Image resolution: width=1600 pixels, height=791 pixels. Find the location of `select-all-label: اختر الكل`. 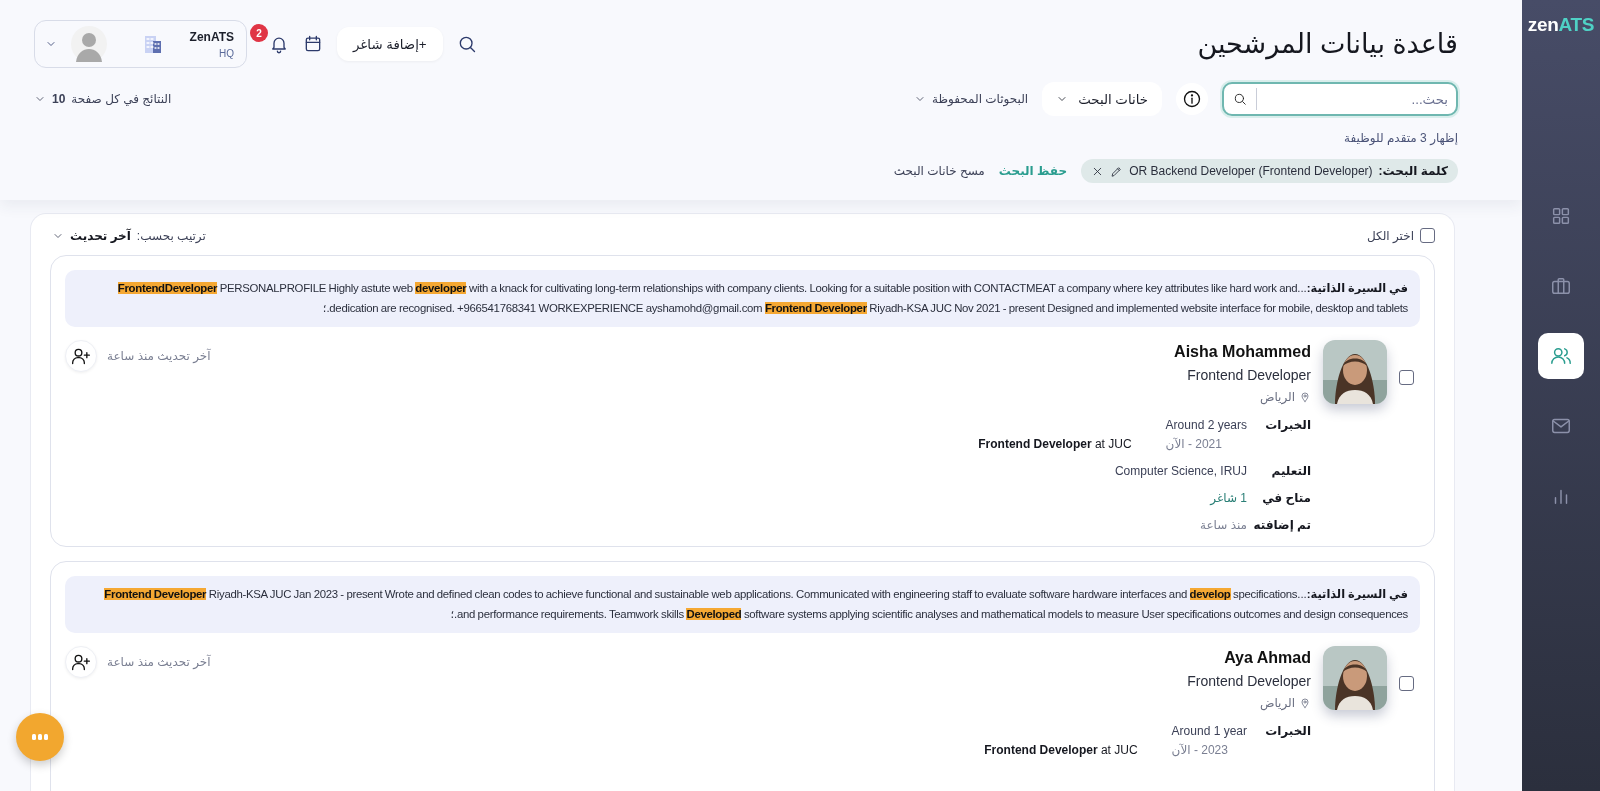

select-all-label: اختر الكل is located at coordinates (1390, 235).